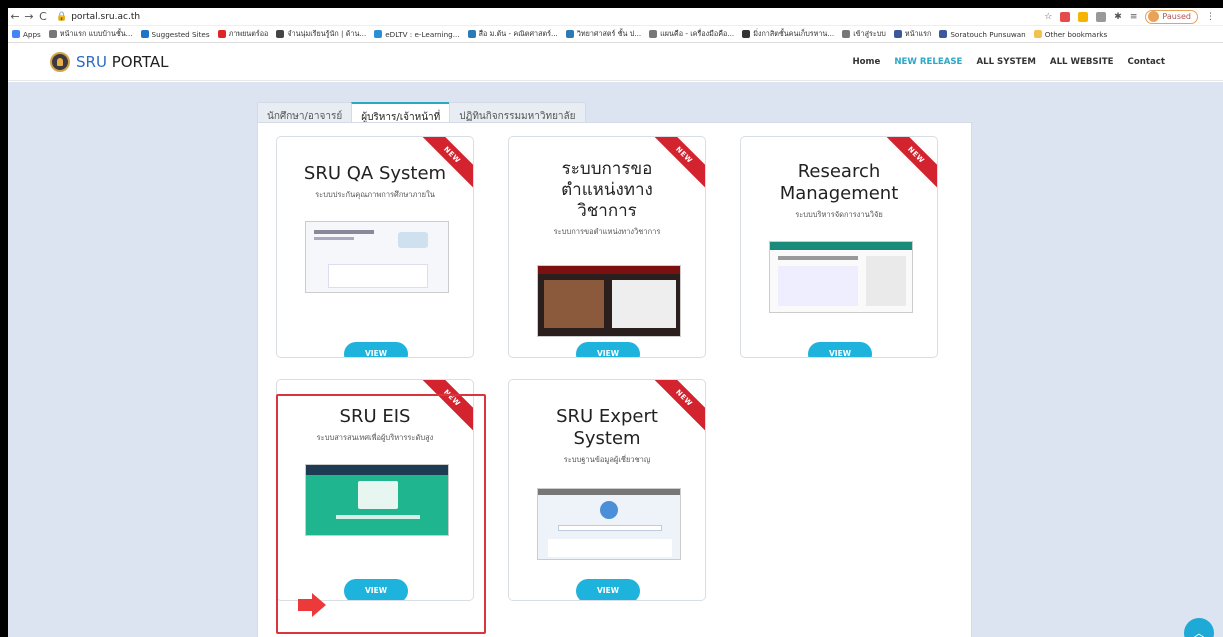 Image resolution: width=1223 pixels, height=637 pixels. What do you see at coordinates (839, 214) in the screenshot?
I see `card-subtitle: ระบบบริหารจัดการงานวิจัย` at bounding box center [839, 214].